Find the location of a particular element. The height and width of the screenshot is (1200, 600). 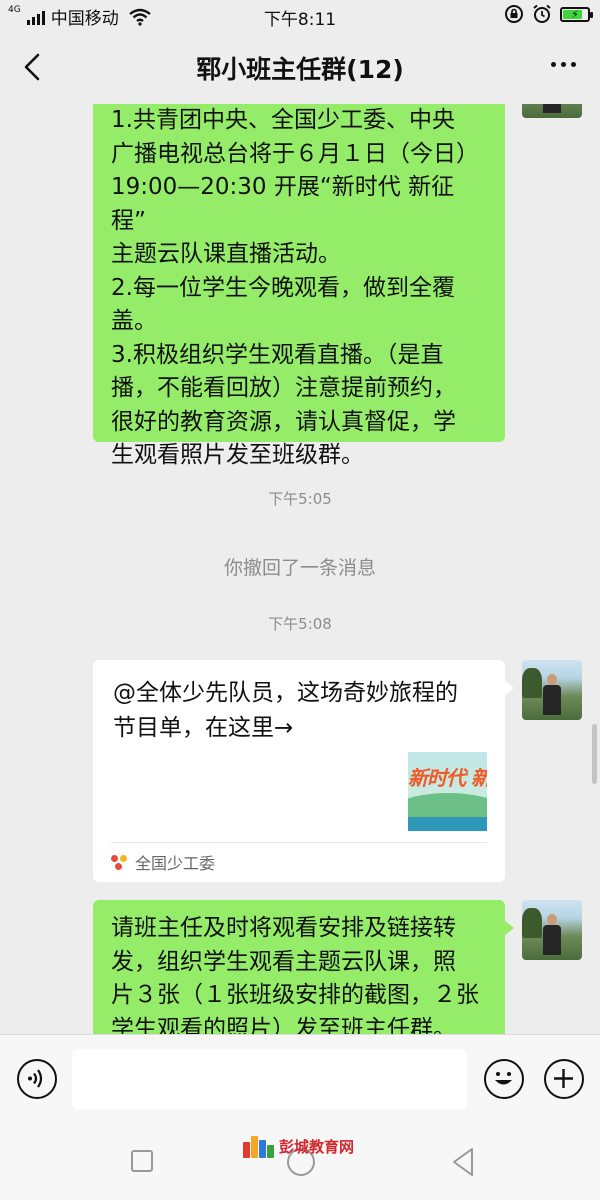

recall-notice: 你撤回了一条消息 is located at coordinates (299, 568).